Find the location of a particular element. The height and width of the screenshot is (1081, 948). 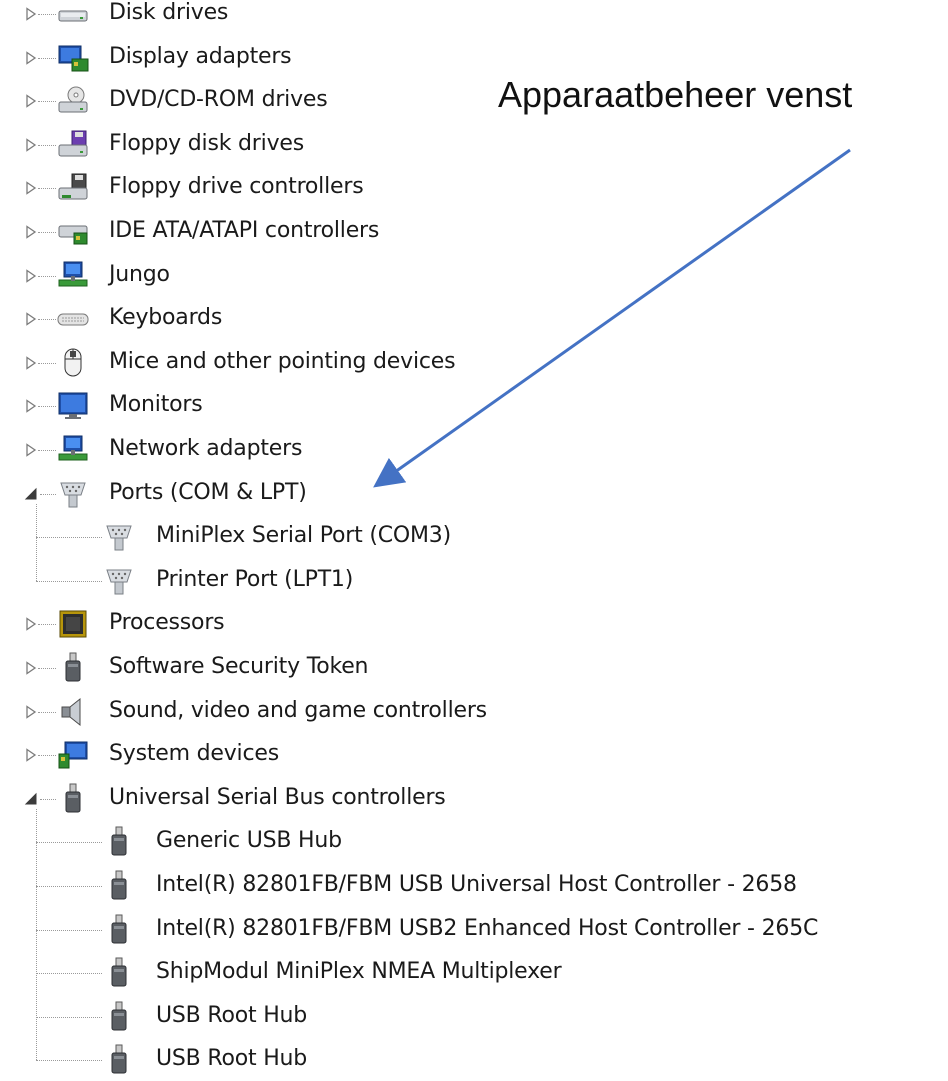

tree-node: Disk drives is located at coordinates (474, 17).